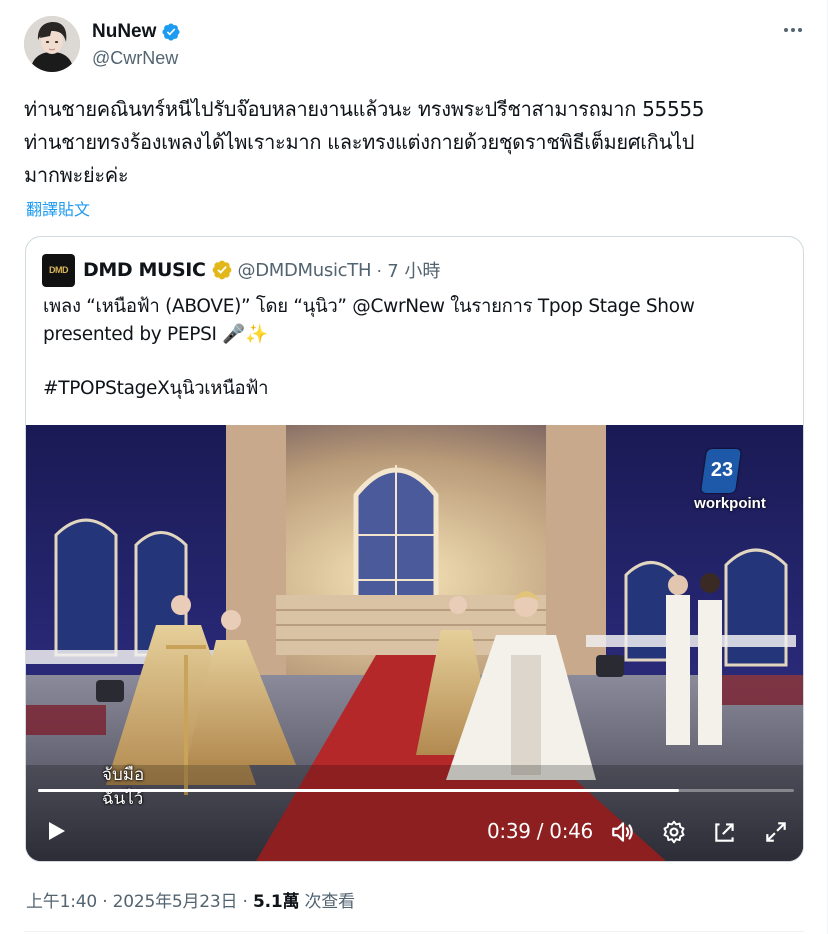 The height and width of the screenshot is (934, 828). I want to click on channel-logo: 23 workpoint, so click(730, 484).